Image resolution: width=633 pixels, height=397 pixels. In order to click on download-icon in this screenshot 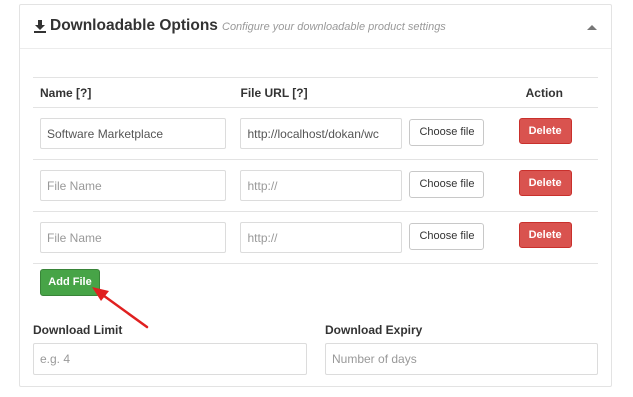, I will do `click(40, 26)`.